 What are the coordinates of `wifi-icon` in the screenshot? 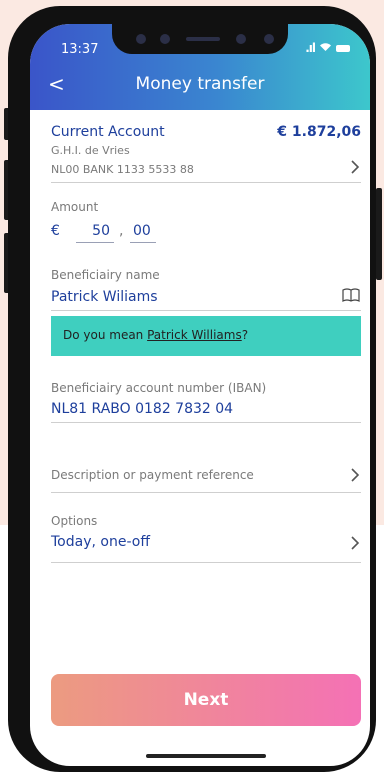 It's located at (325, 48).